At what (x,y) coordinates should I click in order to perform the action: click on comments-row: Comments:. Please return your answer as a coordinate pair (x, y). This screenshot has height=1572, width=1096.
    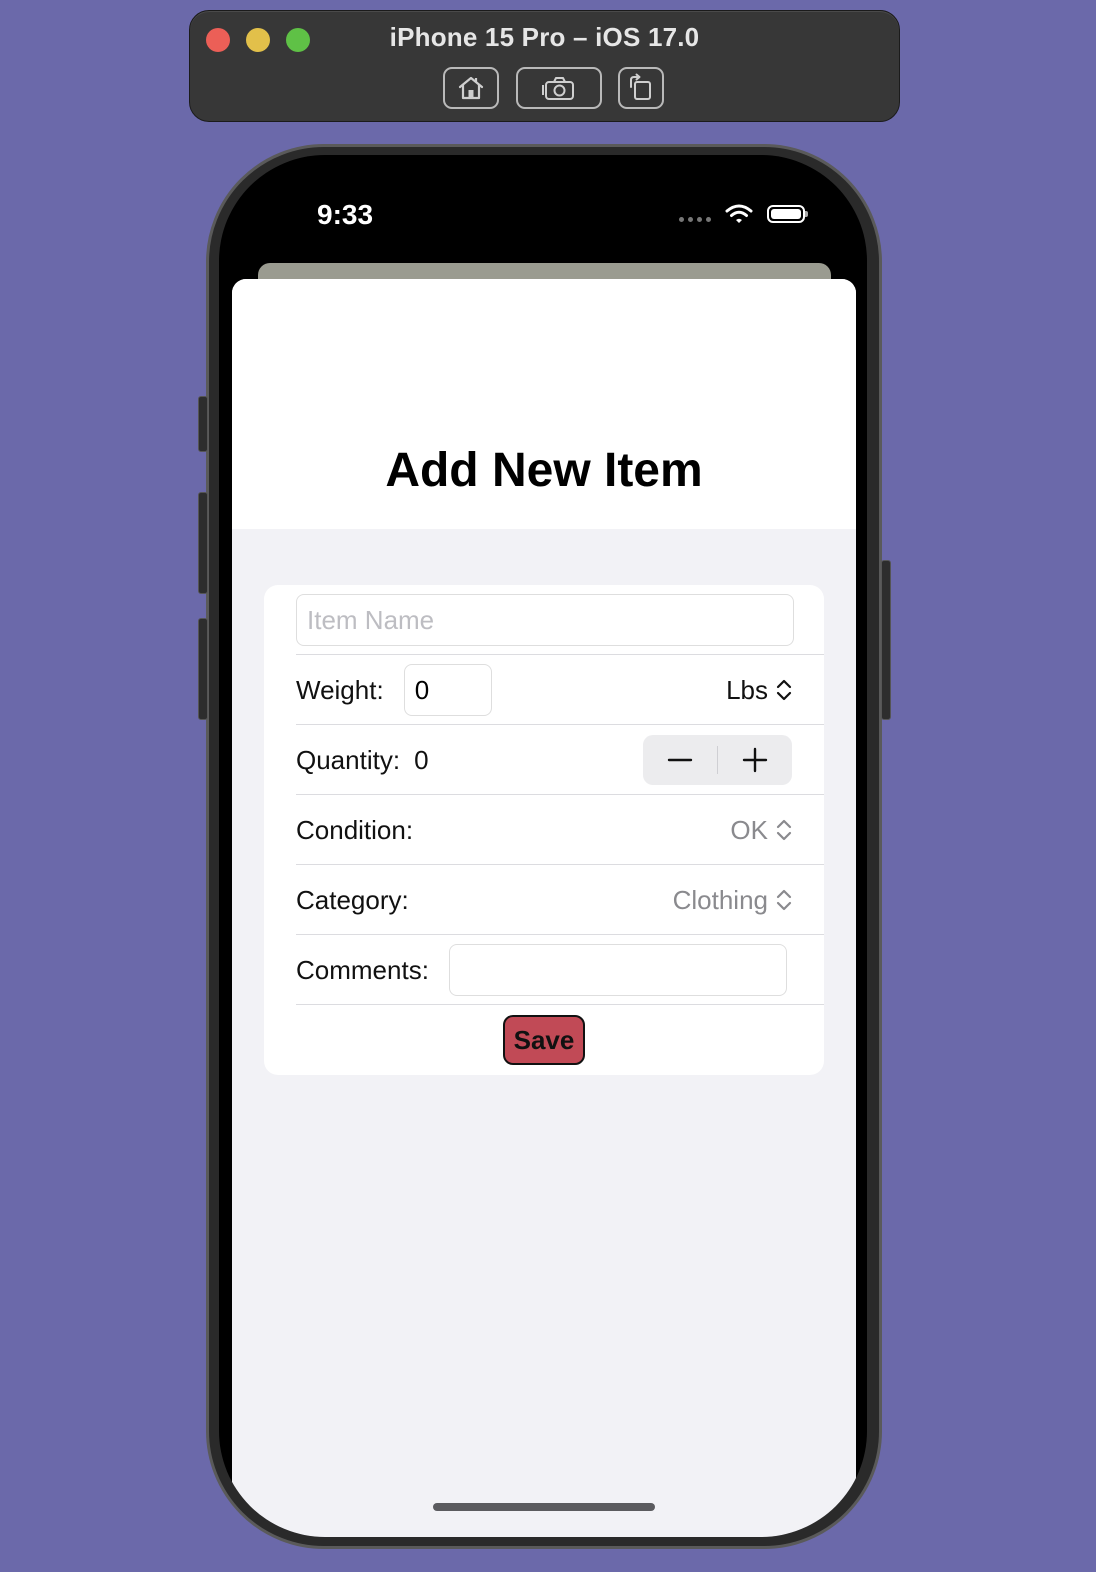
    Looking at the image, I should click on (560, 970).